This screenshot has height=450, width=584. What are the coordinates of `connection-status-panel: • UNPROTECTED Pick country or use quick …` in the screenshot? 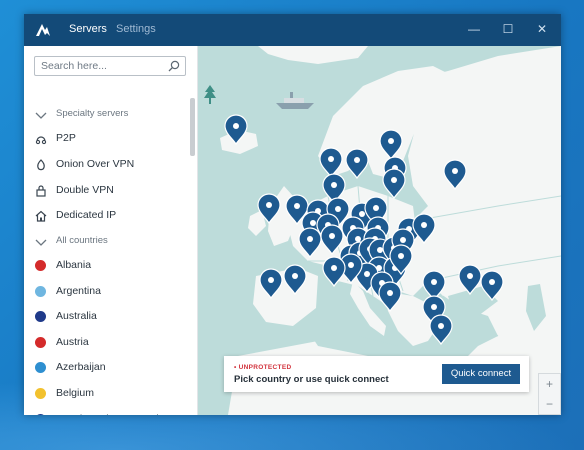 It's located at (376, 374).